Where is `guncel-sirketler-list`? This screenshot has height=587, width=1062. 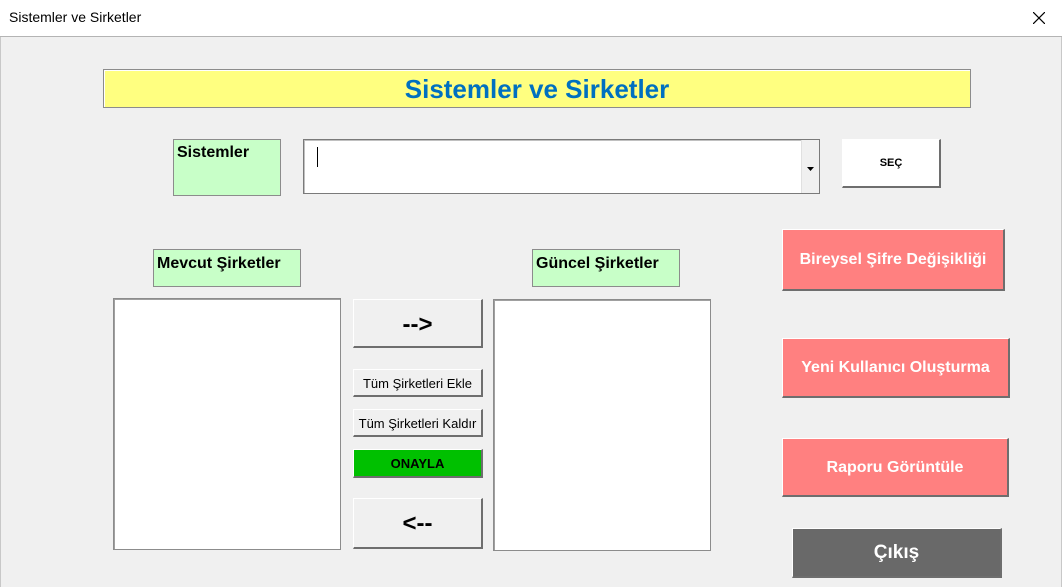
guncel-sirketler-list is located at coordinates (602, 425).